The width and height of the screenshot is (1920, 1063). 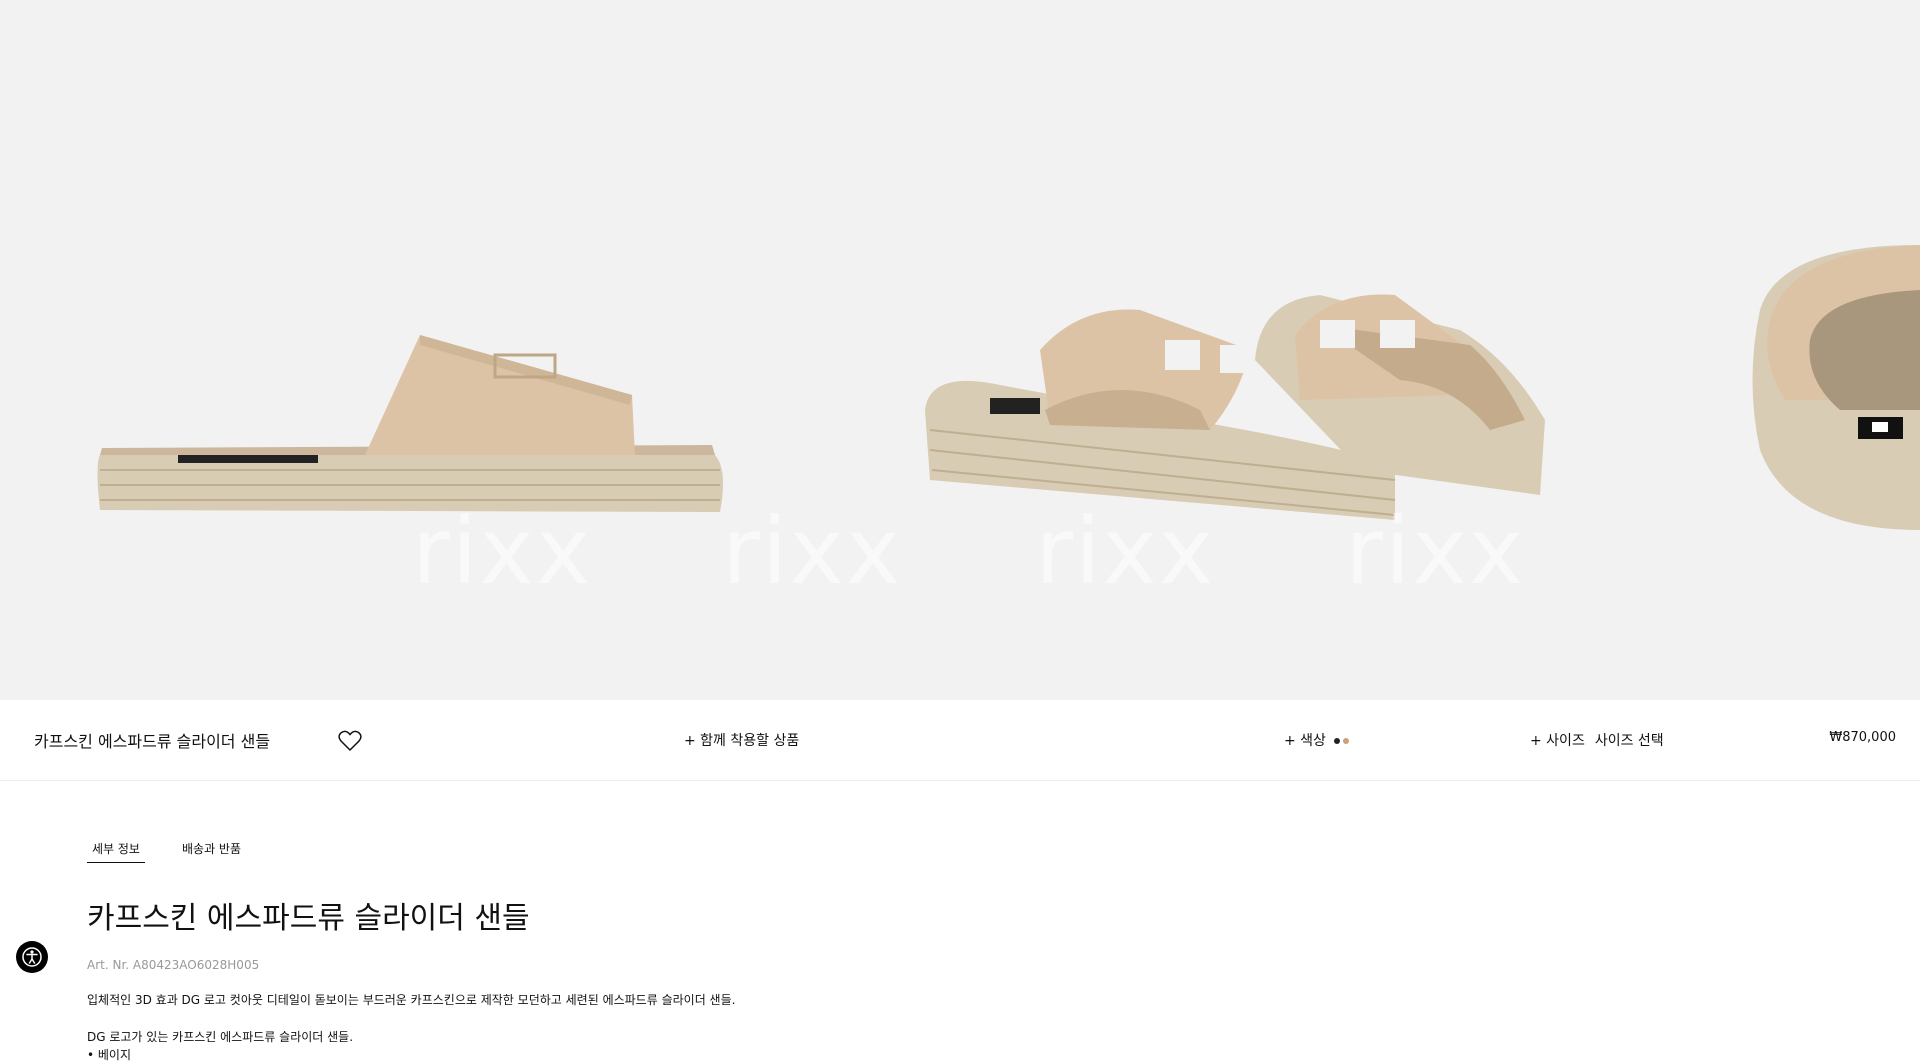 I want to click on sandal-top-view-image, so click(x=1836, y=387).